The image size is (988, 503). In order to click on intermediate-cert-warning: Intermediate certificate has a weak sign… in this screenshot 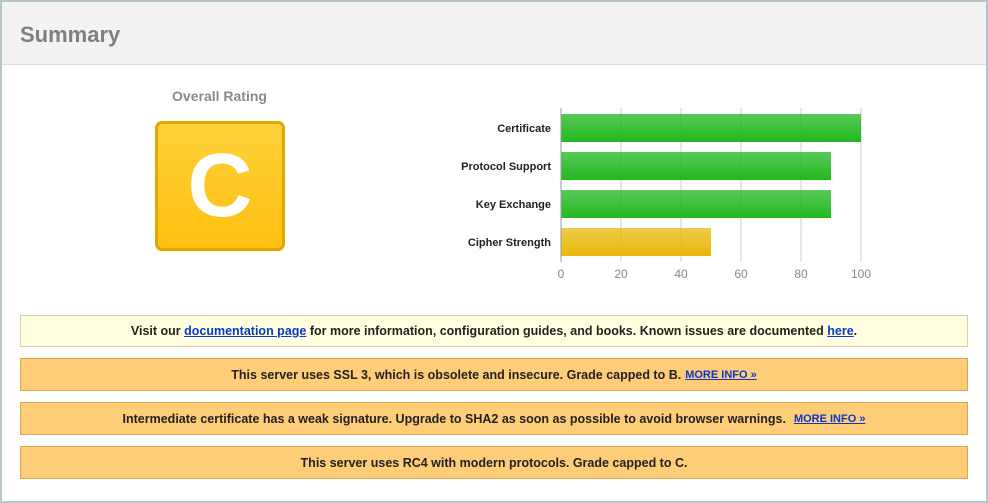, I will do `click(494, 418)`.